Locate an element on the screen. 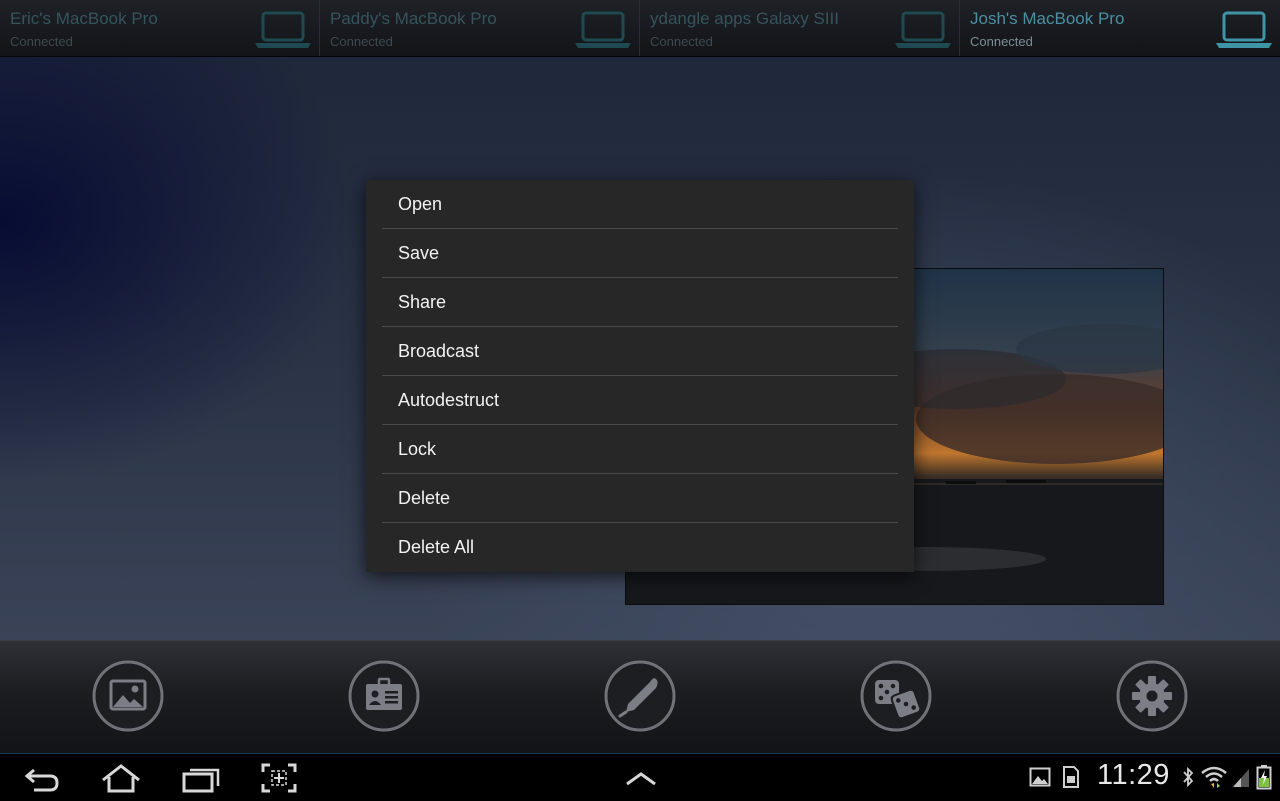 The height and width of the screenshot is (801, 1280). pen-icon is located at coordinates (640, 696).